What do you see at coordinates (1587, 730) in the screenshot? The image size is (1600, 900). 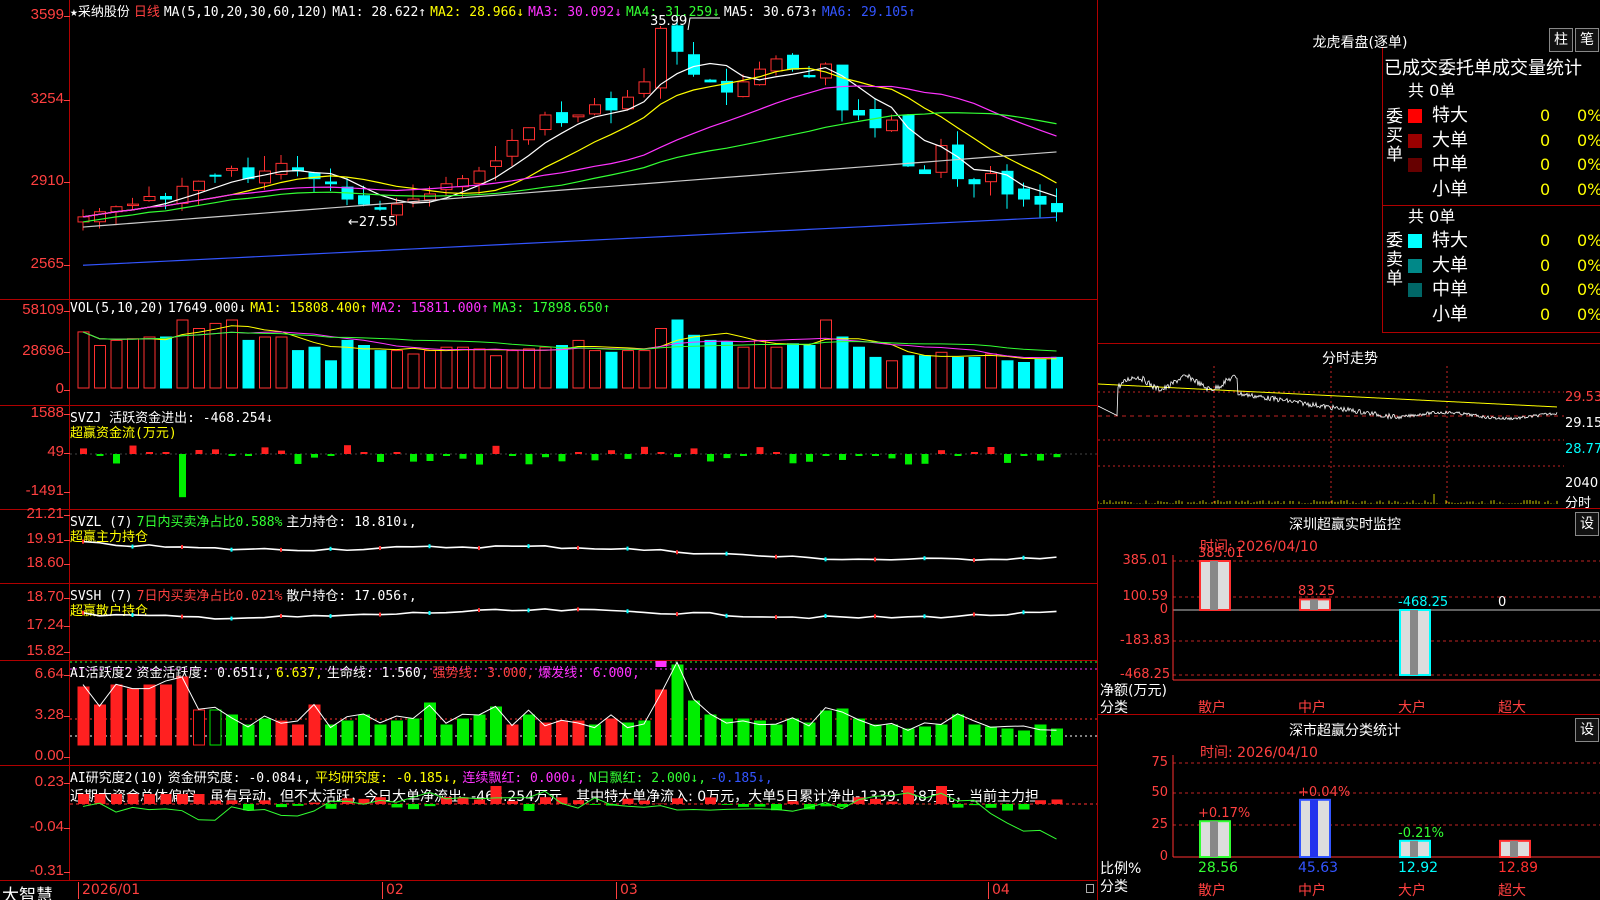 I see `class-settings-button: 设` at bounding box center [1587, 730].